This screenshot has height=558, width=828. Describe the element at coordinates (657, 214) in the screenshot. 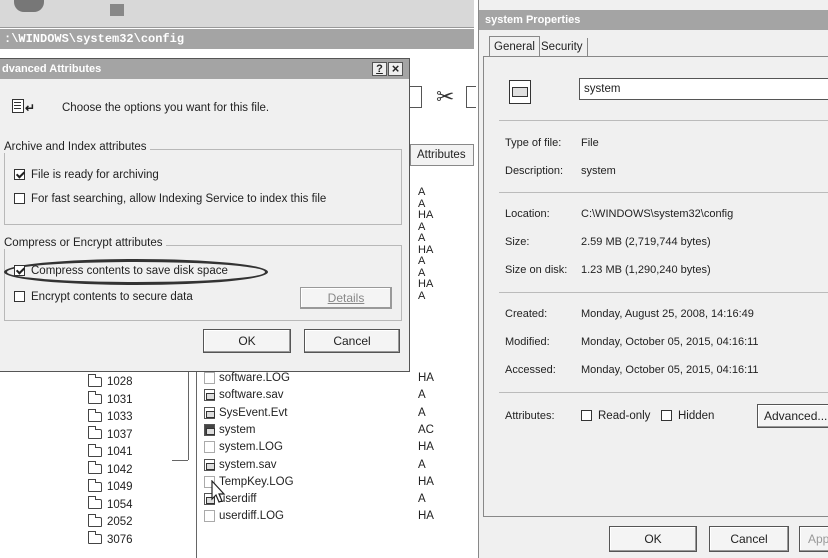

I see `location-value: C:\WINDOWS\system32\config` at that location.